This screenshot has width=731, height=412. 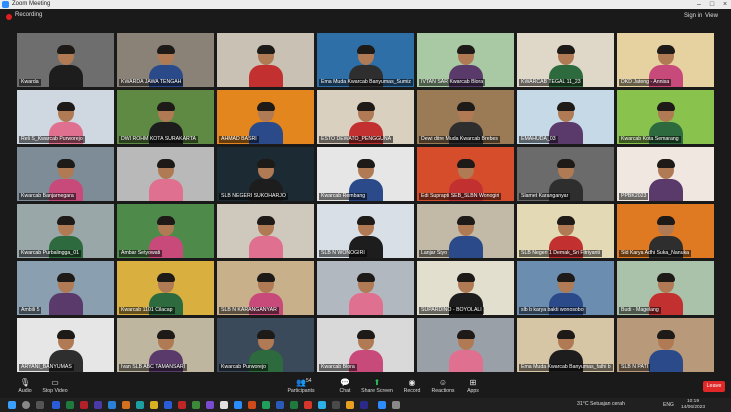 What do you see at coordinates (365, 231) in the screenshot?
I see `participant-tile: SLB N WONOGIRI` at bounding box center [365, 231].